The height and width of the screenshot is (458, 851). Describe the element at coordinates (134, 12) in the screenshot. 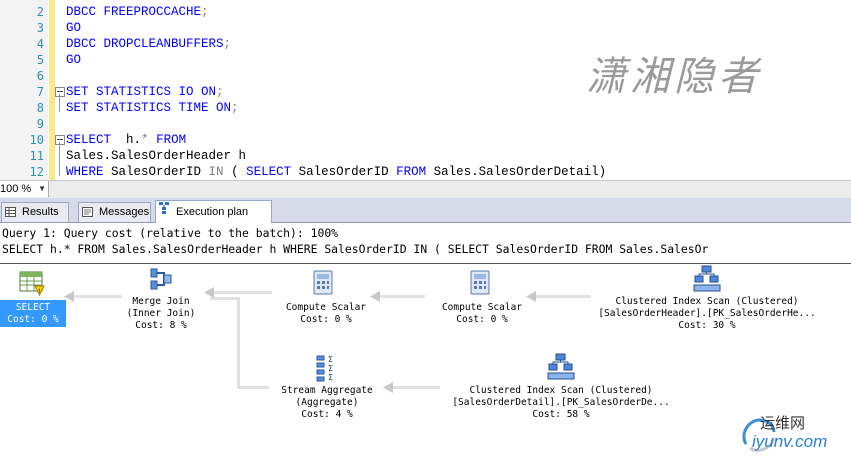

I see `code-token: DBCC FREEPROCCACHE` at that location.